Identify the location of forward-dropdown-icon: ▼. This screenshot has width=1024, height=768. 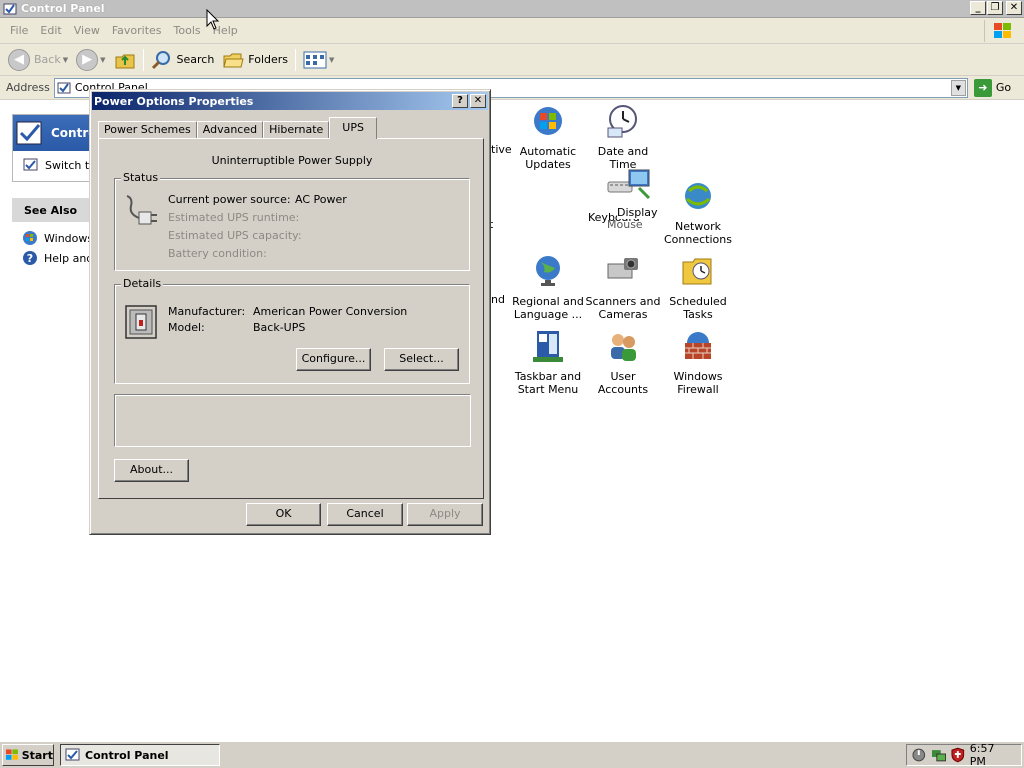
(102, 60).